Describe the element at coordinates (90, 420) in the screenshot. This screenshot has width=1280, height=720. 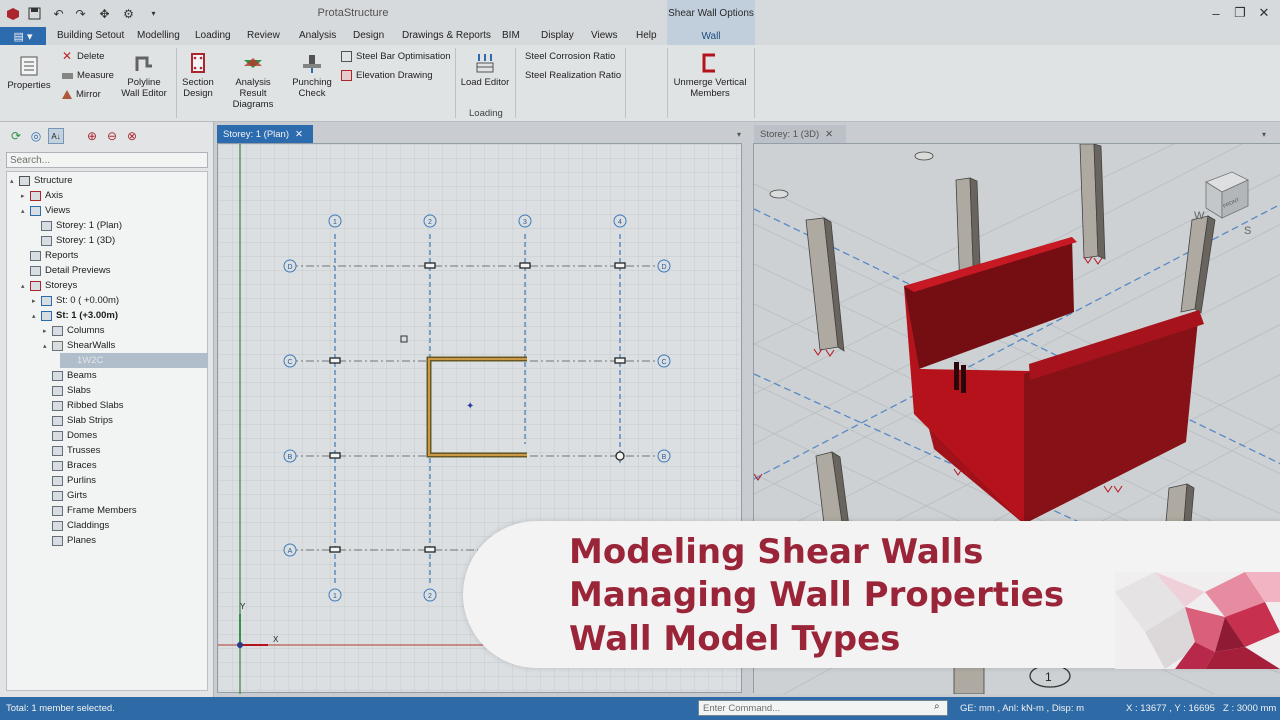
I see `tree-item-label: Slab Strips` at that location.